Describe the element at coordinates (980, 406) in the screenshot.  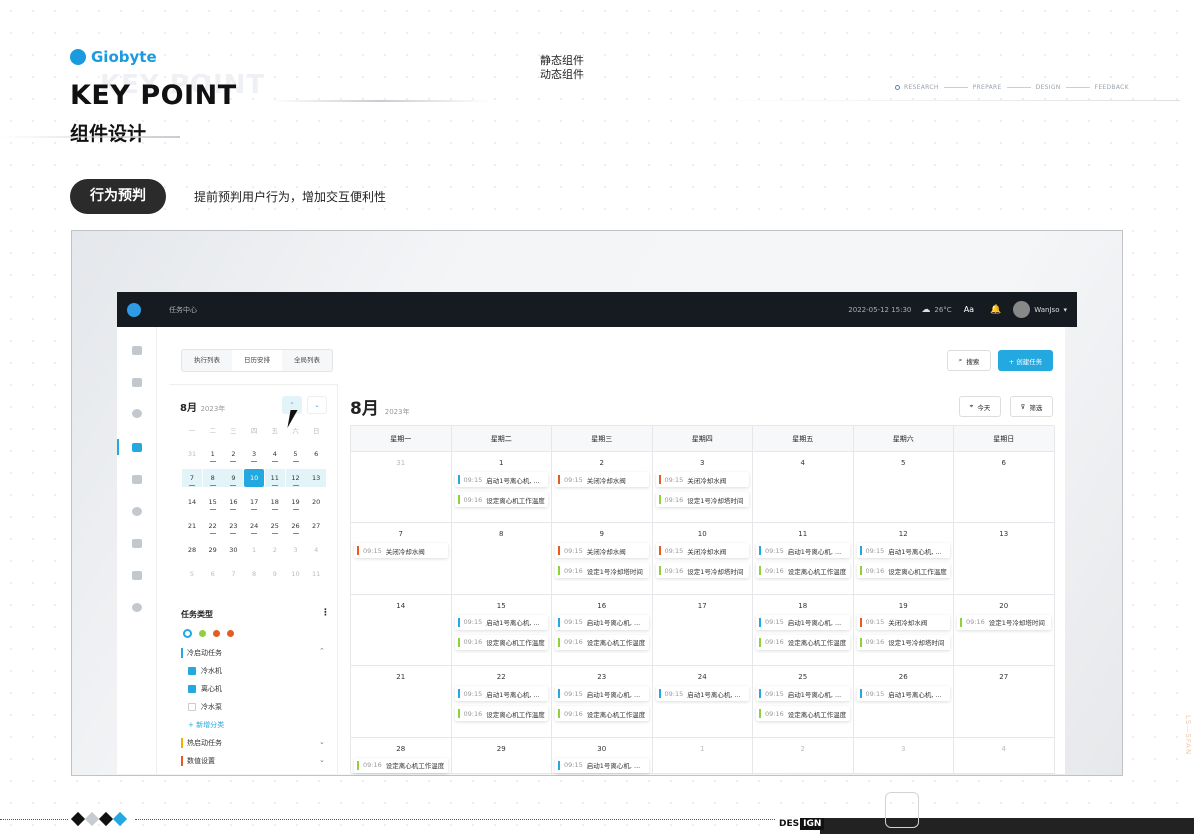
I see `today-button: ⌖ 今天` at that location.